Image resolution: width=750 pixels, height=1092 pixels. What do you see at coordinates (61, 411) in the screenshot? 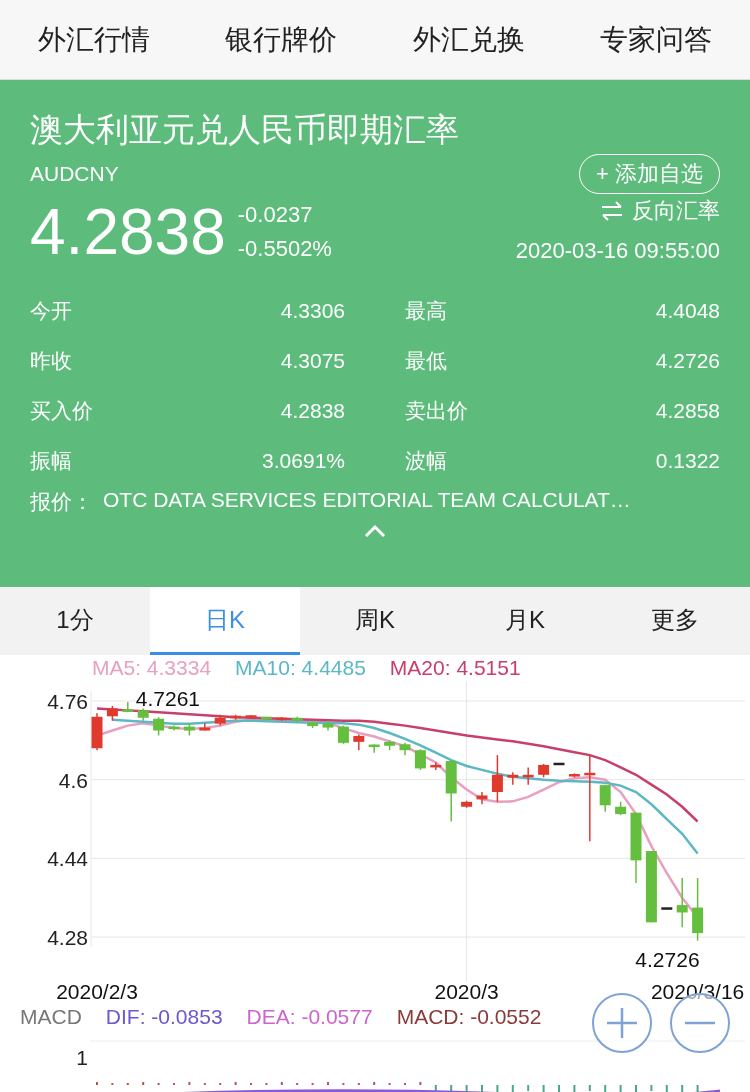
I see `stat-label: 买入价` at bounding box center [61, 411].